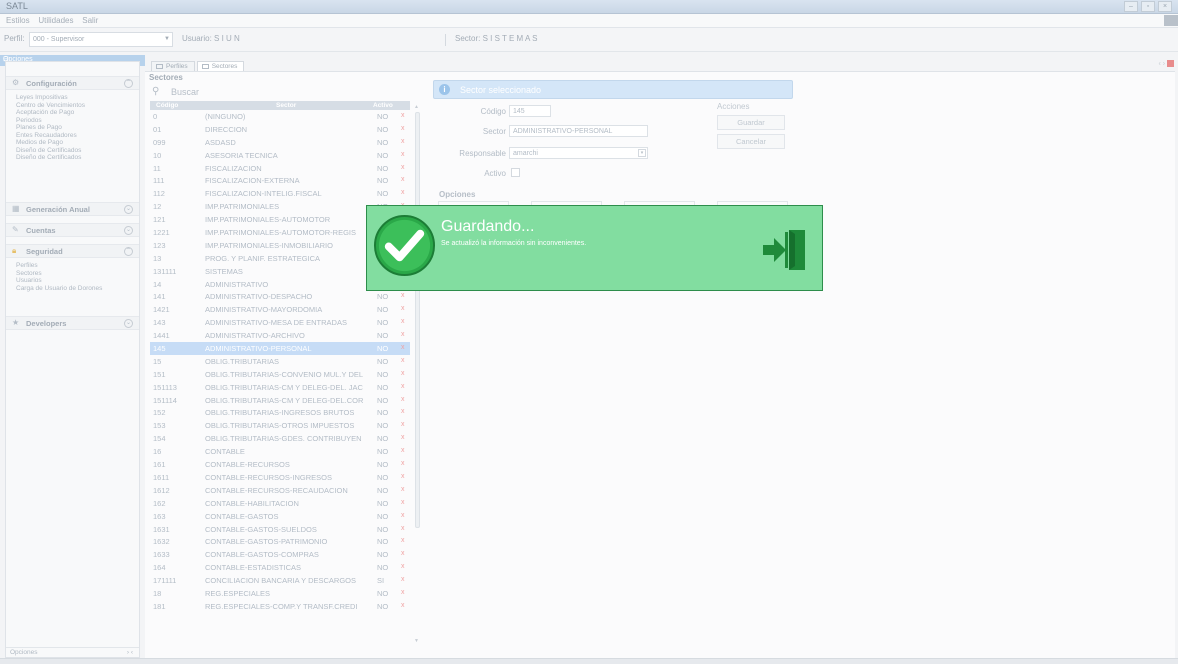 The image size is (1178, 664). I want to click on table-row: 18 REG.ESPECIALES NO x, so click(280, 593).